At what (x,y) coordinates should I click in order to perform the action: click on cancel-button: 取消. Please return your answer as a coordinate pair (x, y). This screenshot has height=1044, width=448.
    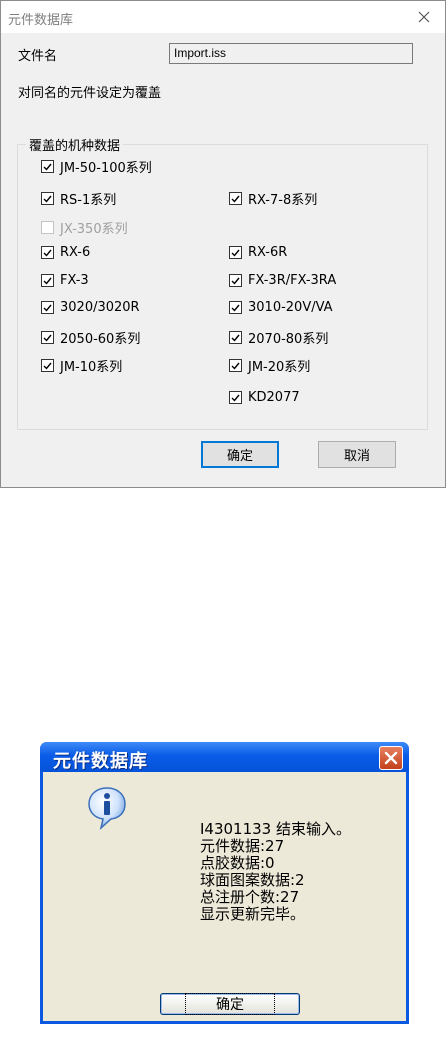
    Looking at the image, I should click on (357, 454).